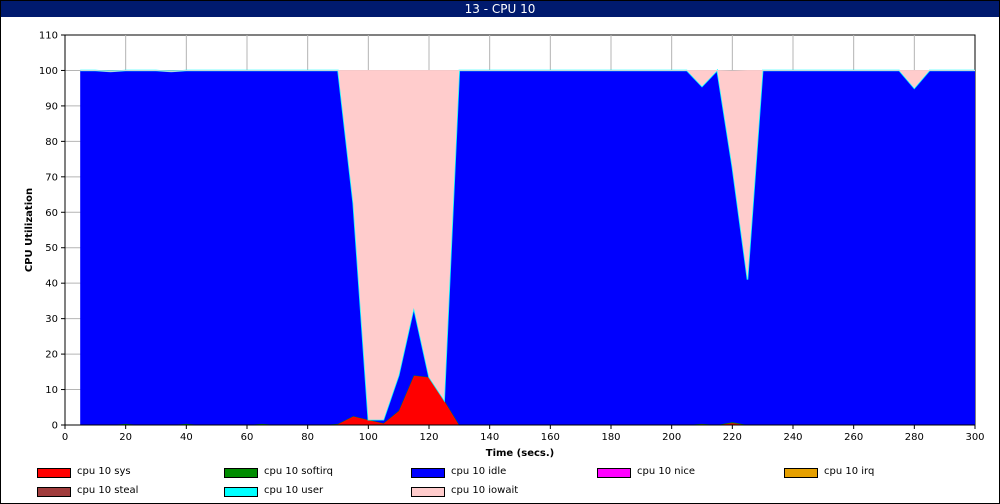  Describe the element at coordinates (489, 437) in the screenshot. I see `x-tick-label: 140` at that location.